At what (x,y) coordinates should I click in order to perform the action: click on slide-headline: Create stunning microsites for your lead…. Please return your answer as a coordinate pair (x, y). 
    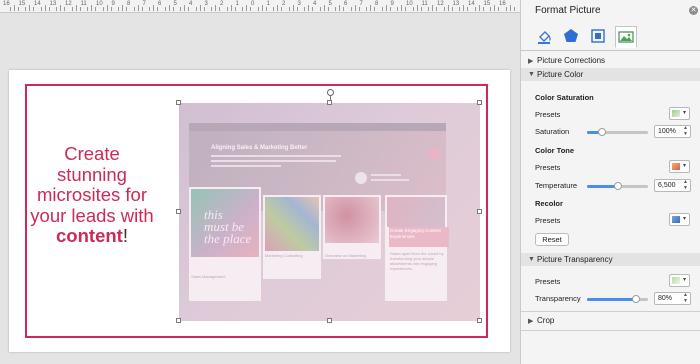
    Looking at the image, I should click on (92, 195).